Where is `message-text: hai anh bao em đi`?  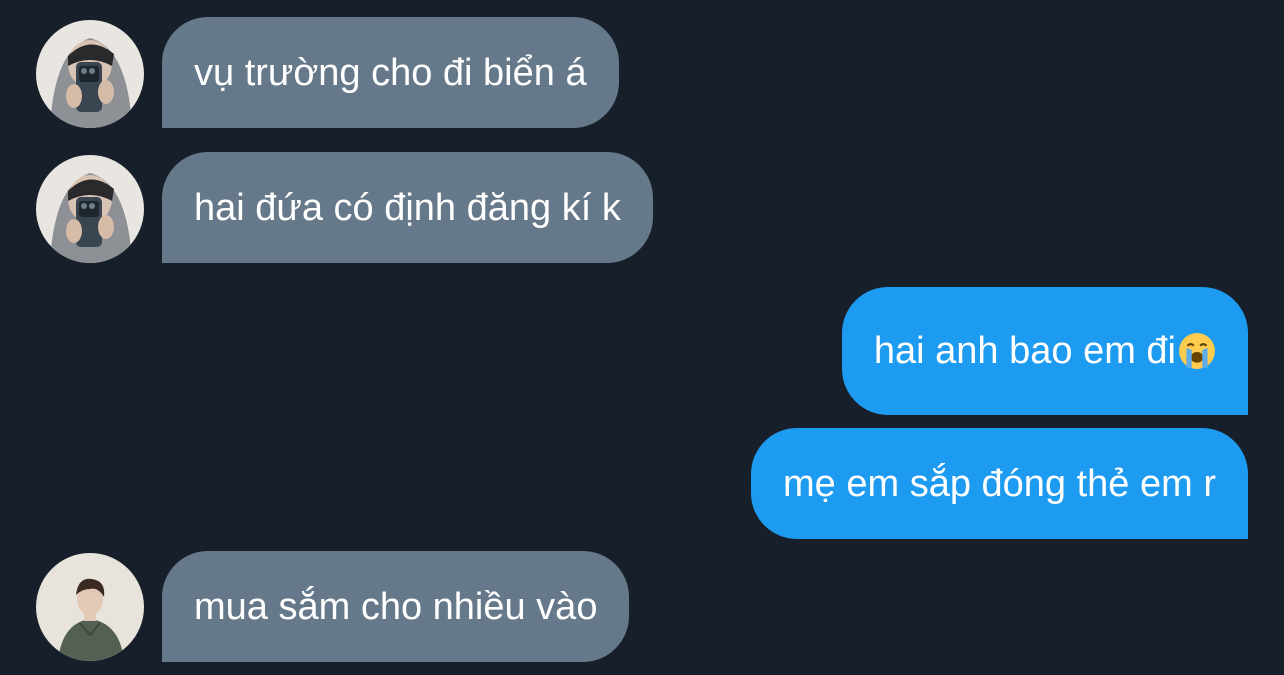 message-text: hai anh bao em đi is located at coordinates (1024, 351).